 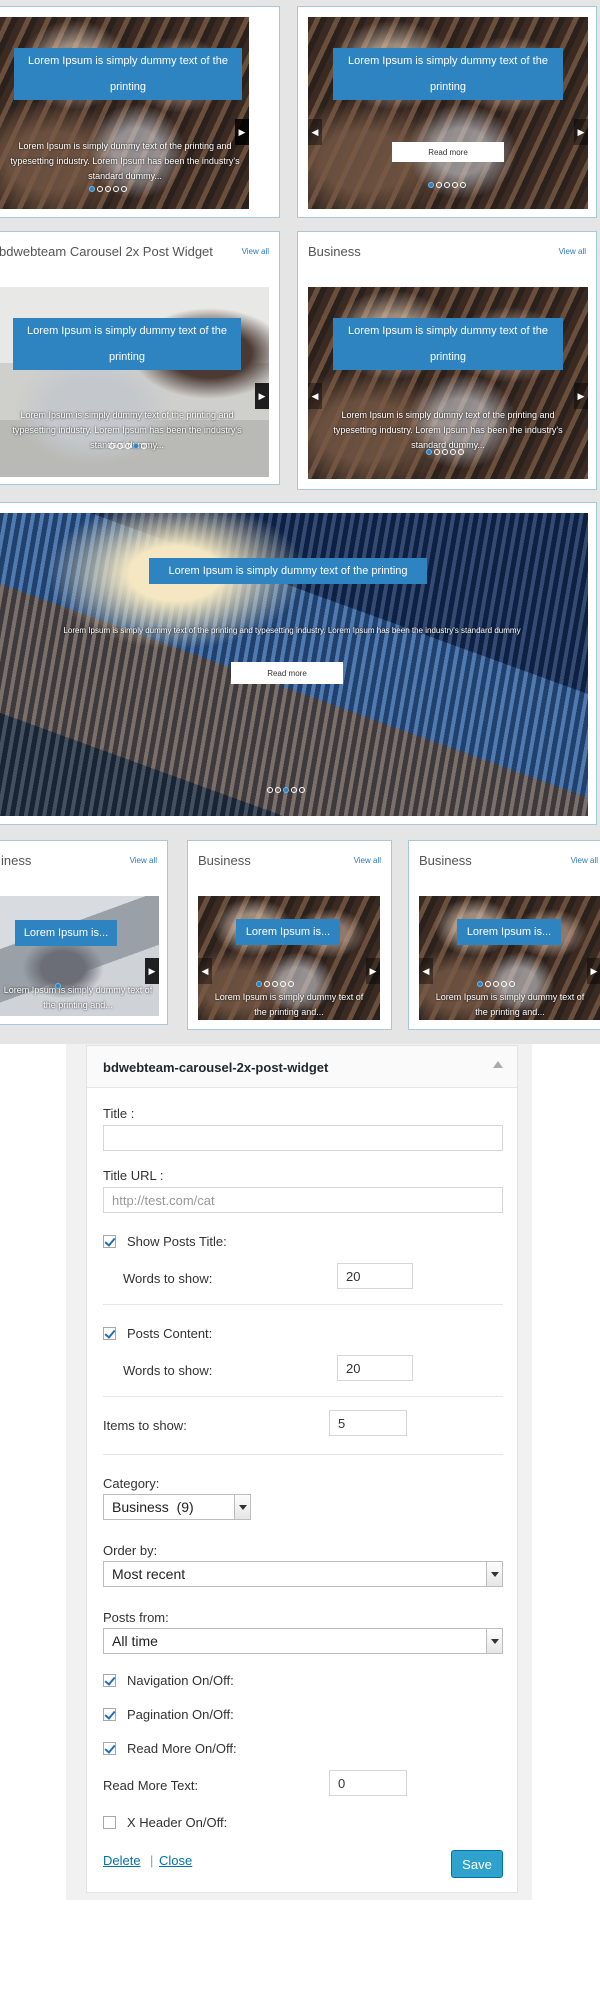 What do you see at coordinates (16, 860) in the screenshot?
I see `card-title: iness` at bounding box center [16, 860].